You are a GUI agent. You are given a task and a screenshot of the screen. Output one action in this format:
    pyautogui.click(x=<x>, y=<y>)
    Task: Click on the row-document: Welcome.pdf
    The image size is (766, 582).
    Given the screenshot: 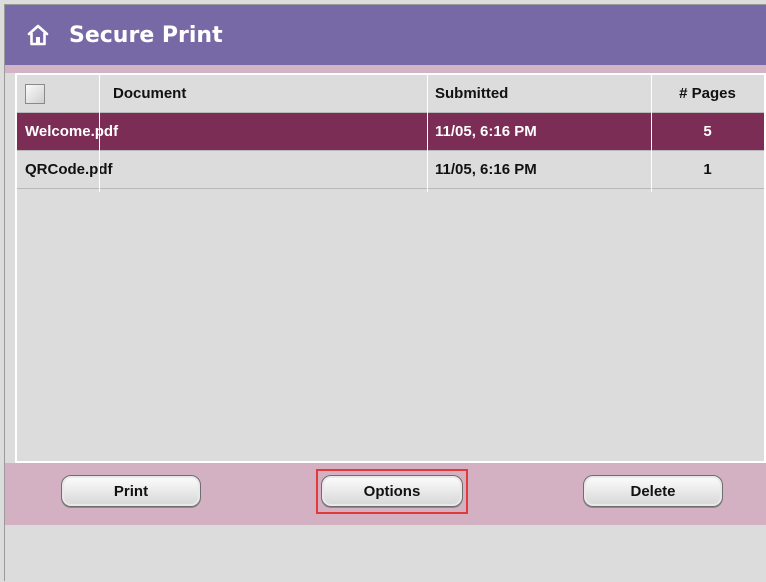 What is the action you would take?
    pyautogui.click(x=72, y=131)
    